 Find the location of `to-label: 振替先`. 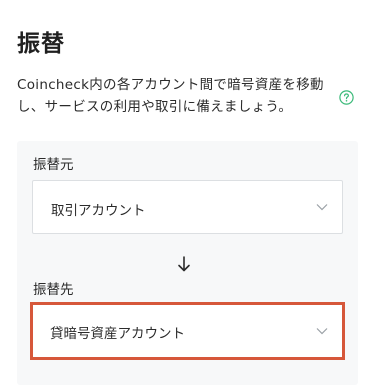

to-label: 振替先 is located at coordinates (53, 290).